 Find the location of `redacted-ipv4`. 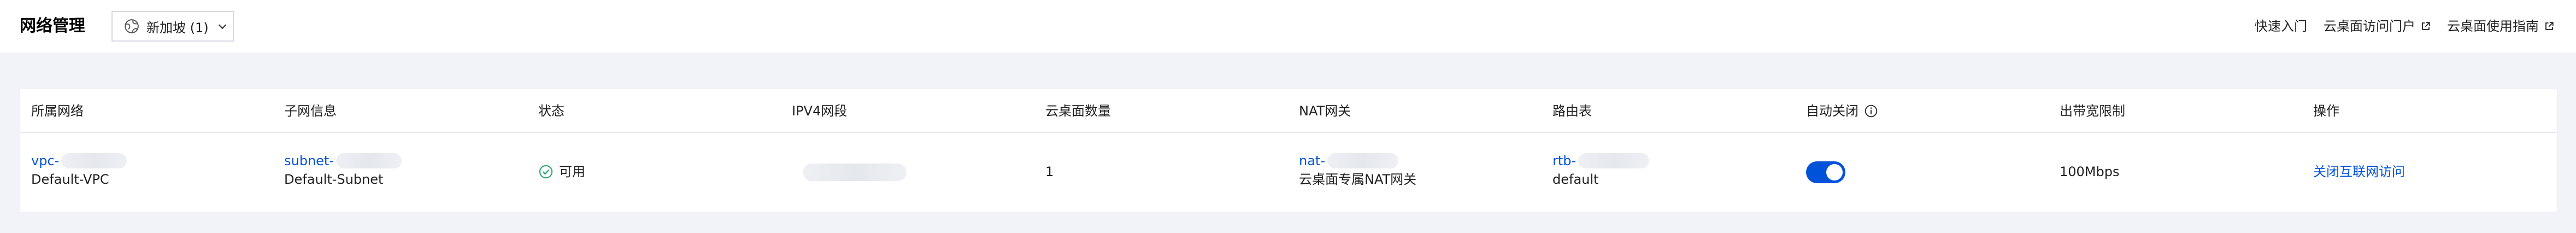

redacted-ipv4 is located at coordinates (855, 172).